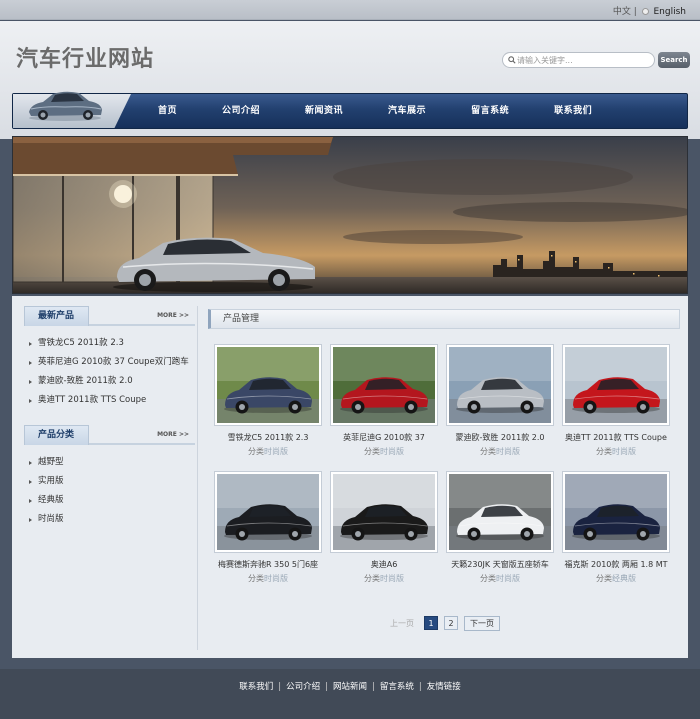 The width and height of the screenshot is (700, 719). I want to click on product-card: 奥迪TT 2011款 TTS Coupe 分类时尚版, so click(616, 400).